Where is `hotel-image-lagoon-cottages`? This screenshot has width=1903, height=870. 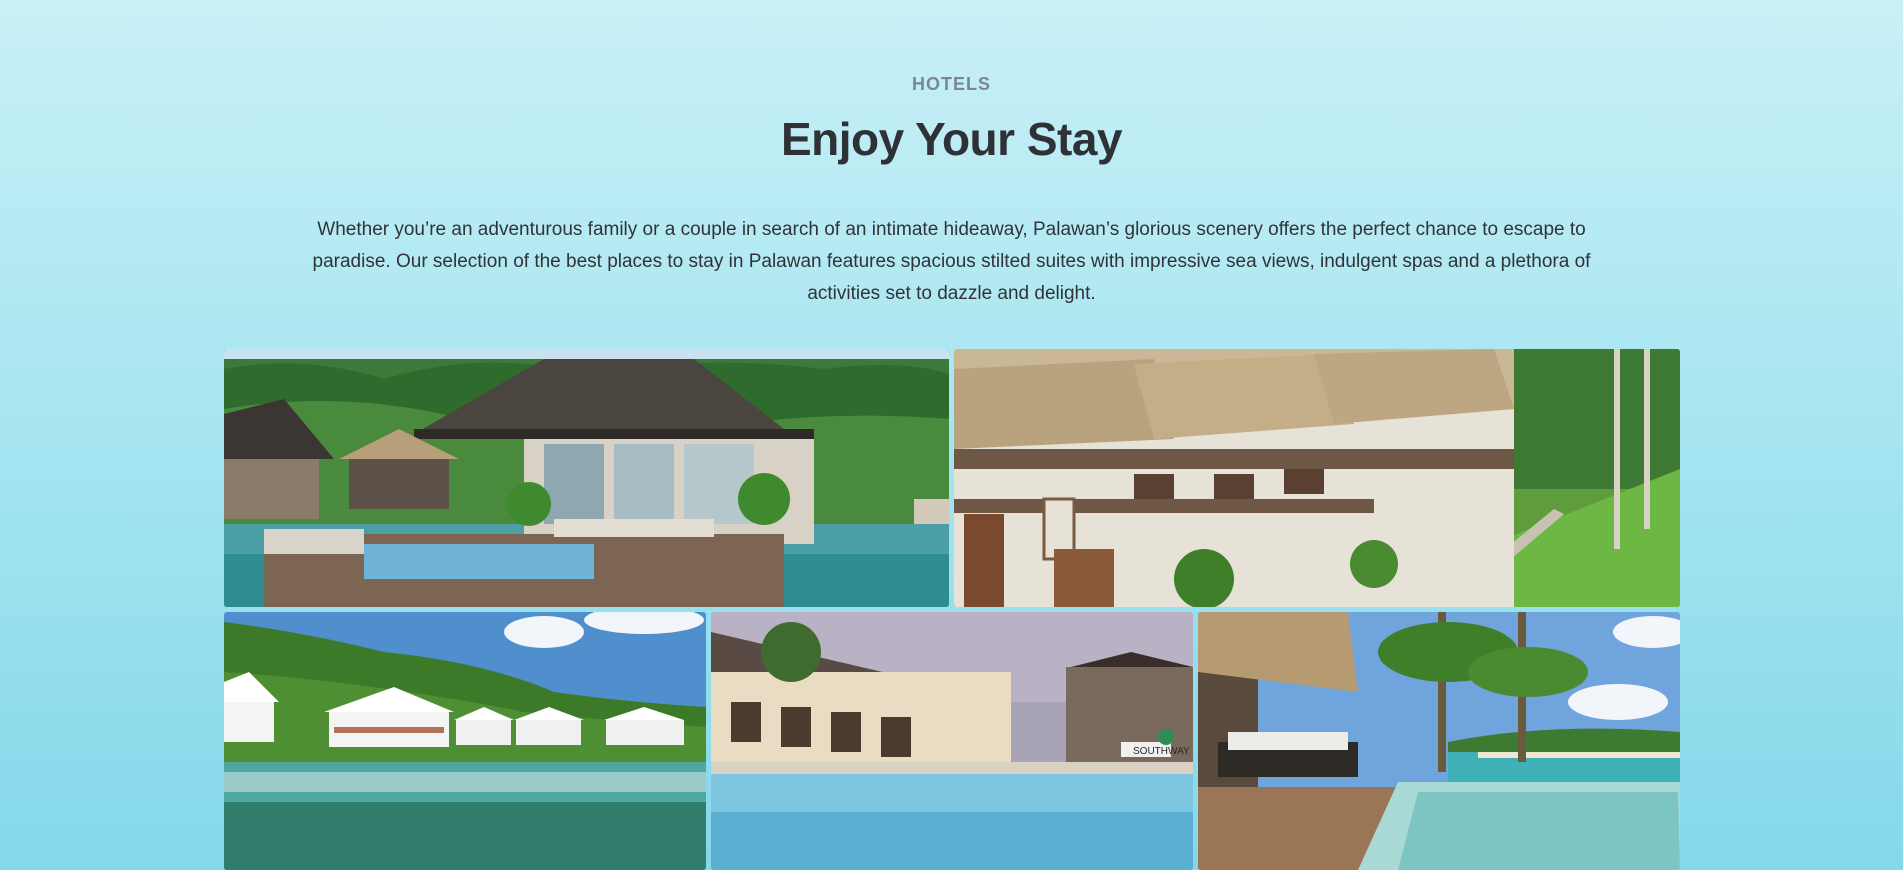 hotel-image-lagoon-cottages is located at coordinates (465, 741).